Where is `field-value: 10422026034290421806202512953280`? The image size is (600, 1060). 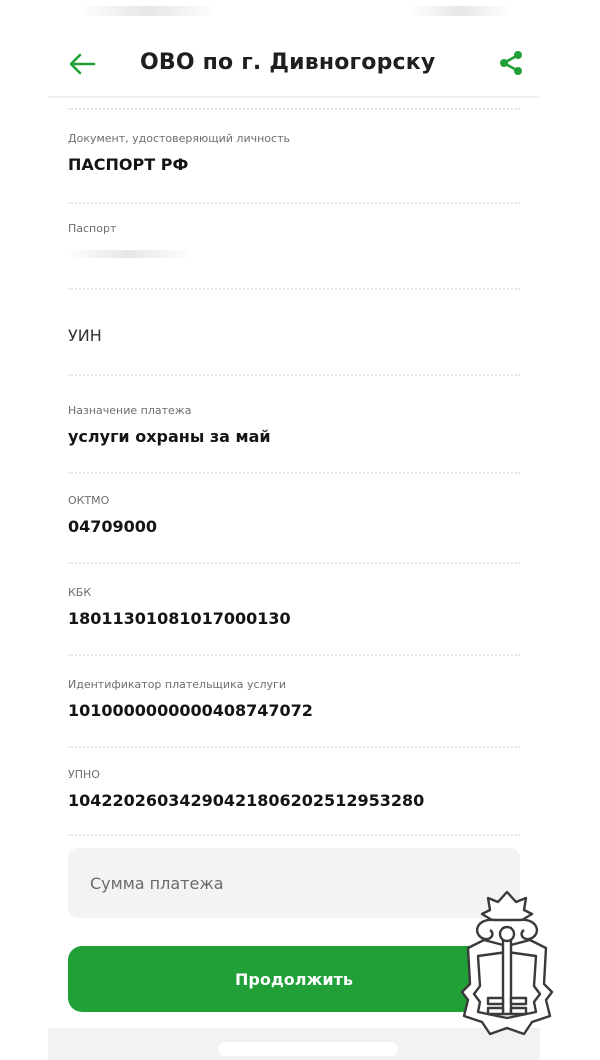
field-value: 10422026034290421806202512953280 is located at coordinates (246, 800).